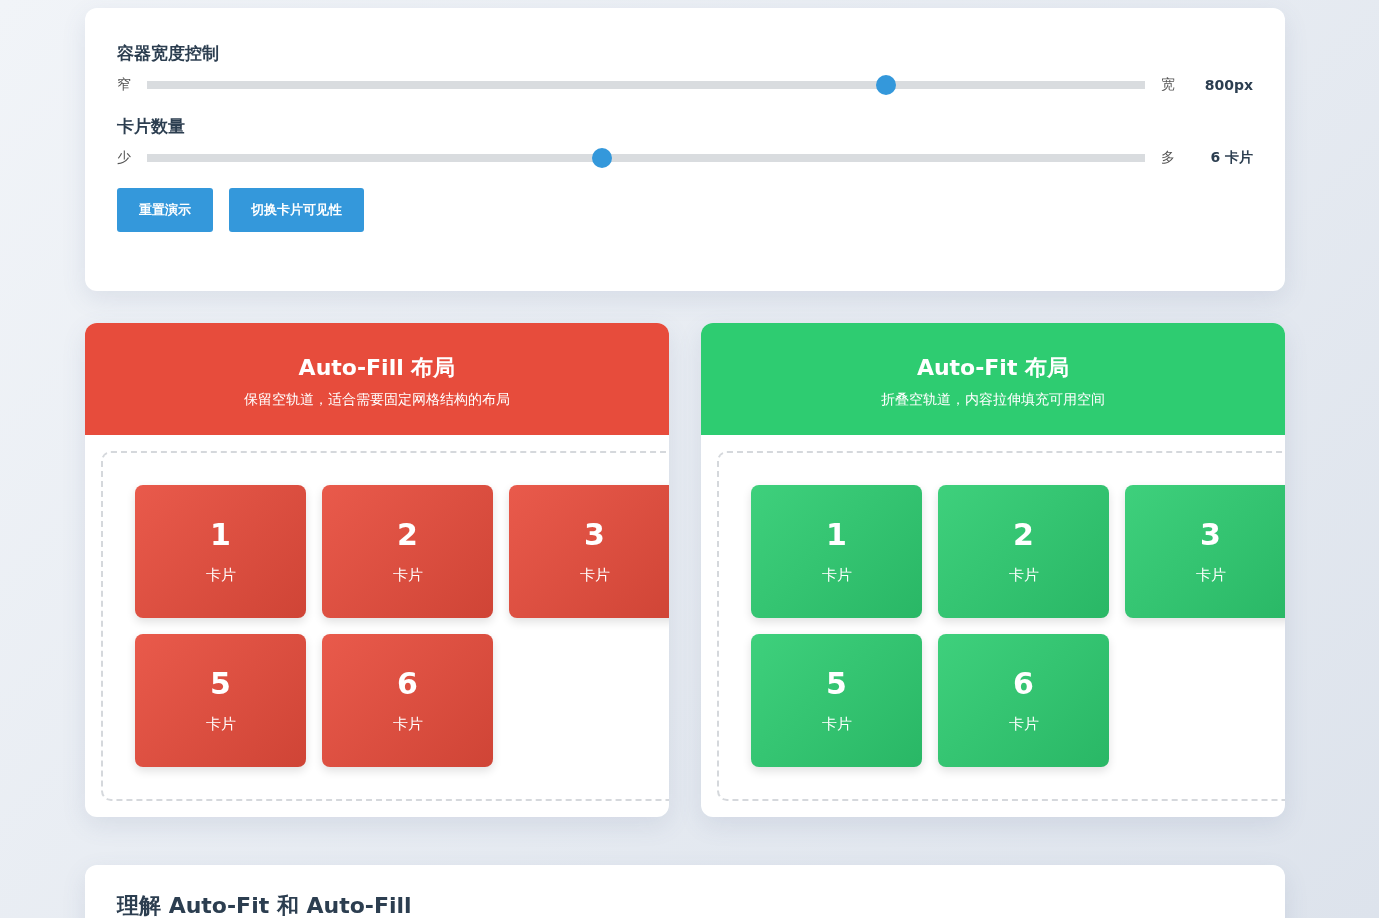 The width and height of the screenshot is (1379, 918). Describe the element at coordinates (993, 368) in the screenshot. I see `panel-title: Auto-Fit 布局` at that location.